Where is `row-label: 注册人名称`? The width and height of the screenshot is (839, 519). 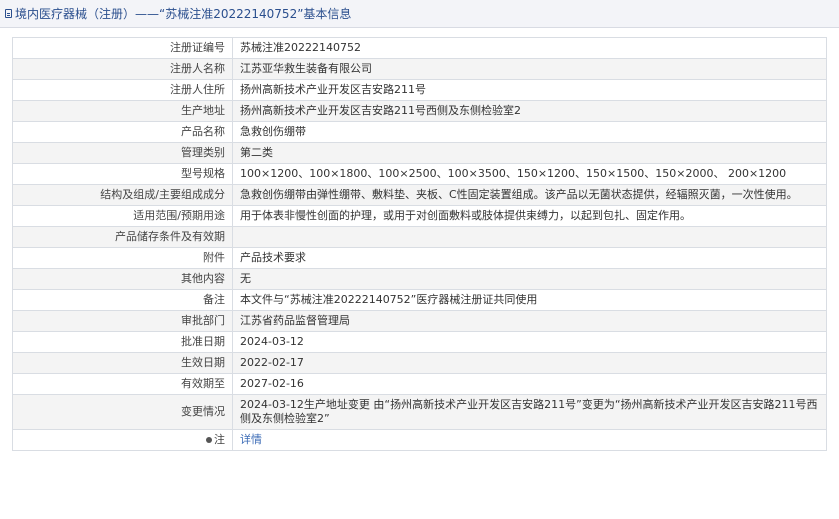 row-label: 注册人名称 is located at coordinates (122, 69).